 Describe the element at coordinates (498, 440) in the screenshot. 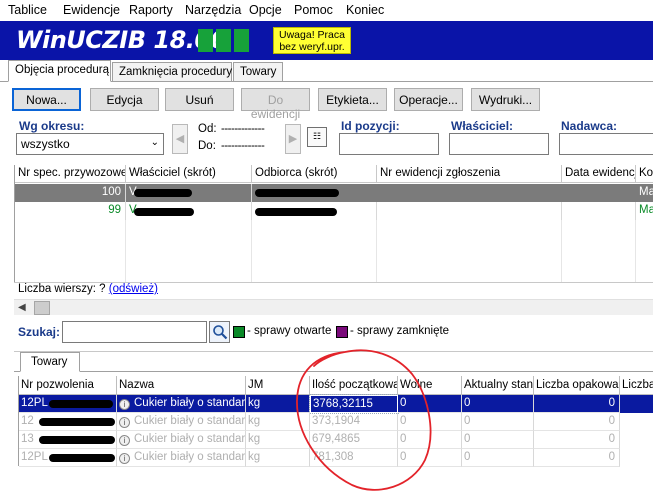

I see `current-state-cell: 0` at that location.